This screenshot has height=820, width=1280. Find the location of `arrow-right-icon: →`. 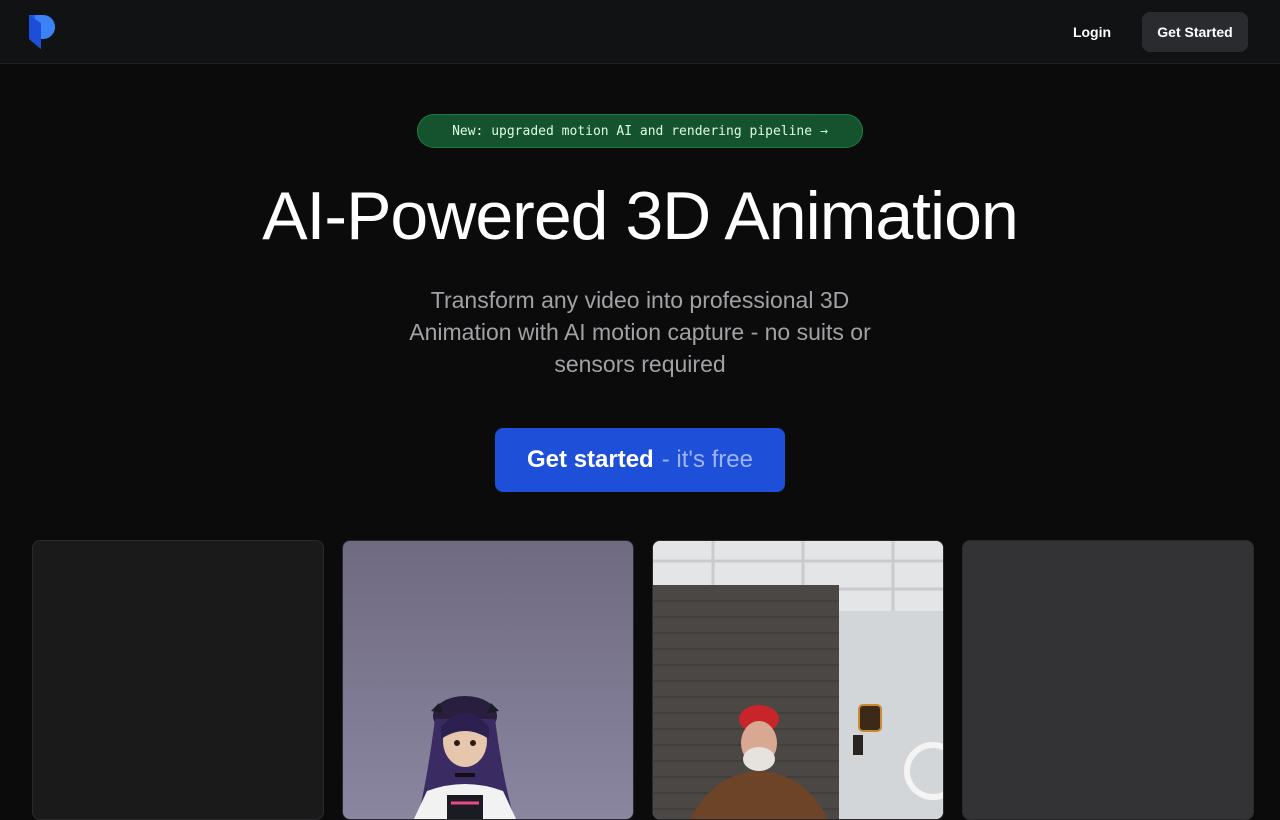

arrow-right-icon: → is located at coordinates (824, 131).